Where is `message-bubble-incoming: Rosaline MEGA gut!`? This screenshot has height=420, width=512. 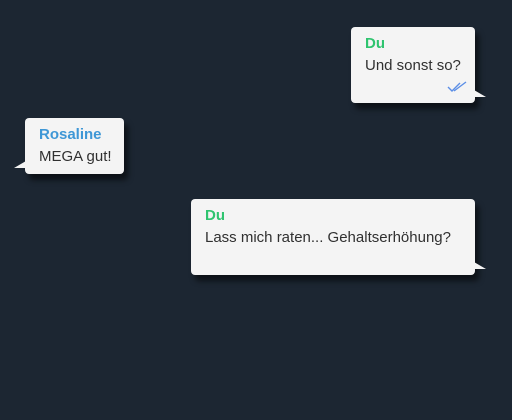 message-bubble-incoming: Rosaline MEGA gut! is located at coordinates (69, 146).